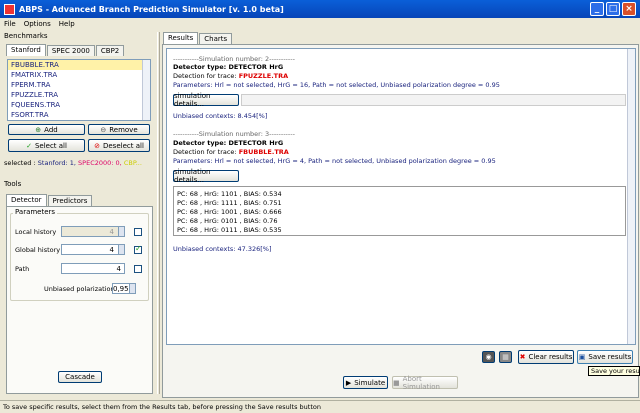  Describe the element at coordinates (9, 9) in the screenshot. I see `app-icon` at that location.